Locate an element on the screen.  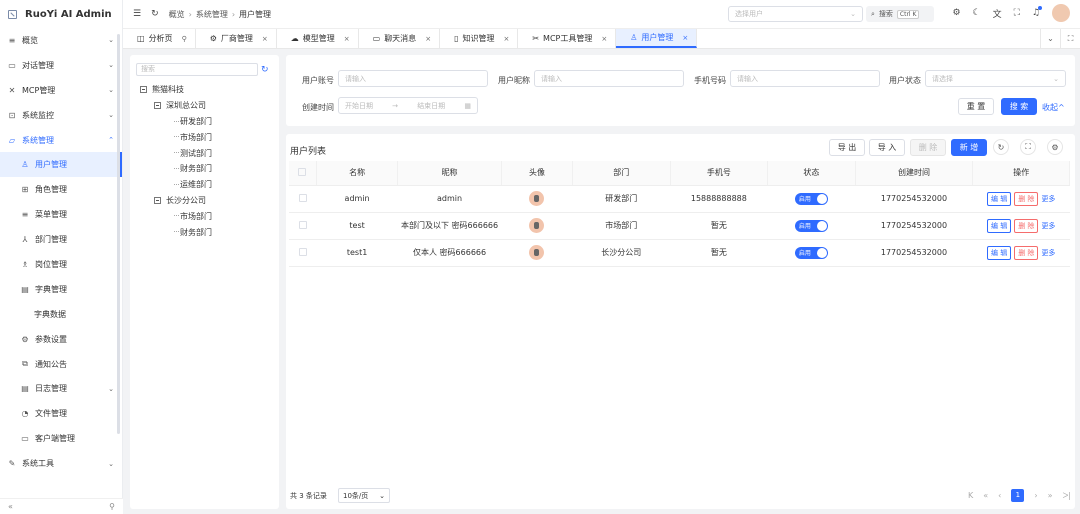
sidebar-item-tools: ✎ 系统工具 ⌄ is located at coordinates (61, 463).